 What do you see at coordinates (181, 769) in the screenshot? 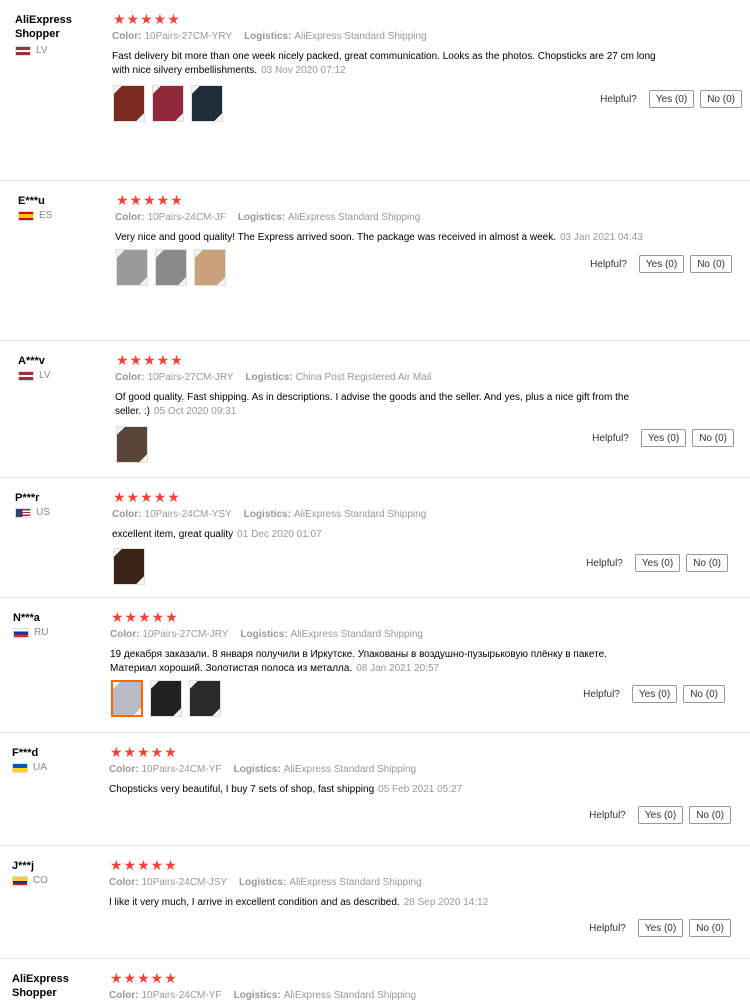
I see `color-value: 10Pairs-24CM-YF` at bounding box center [181, 769].